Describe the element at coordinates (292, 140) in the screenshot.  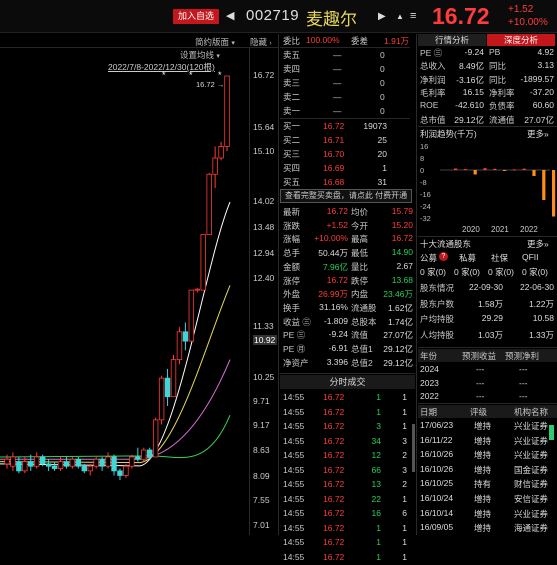
I see `bid-label: 买二` at that location.